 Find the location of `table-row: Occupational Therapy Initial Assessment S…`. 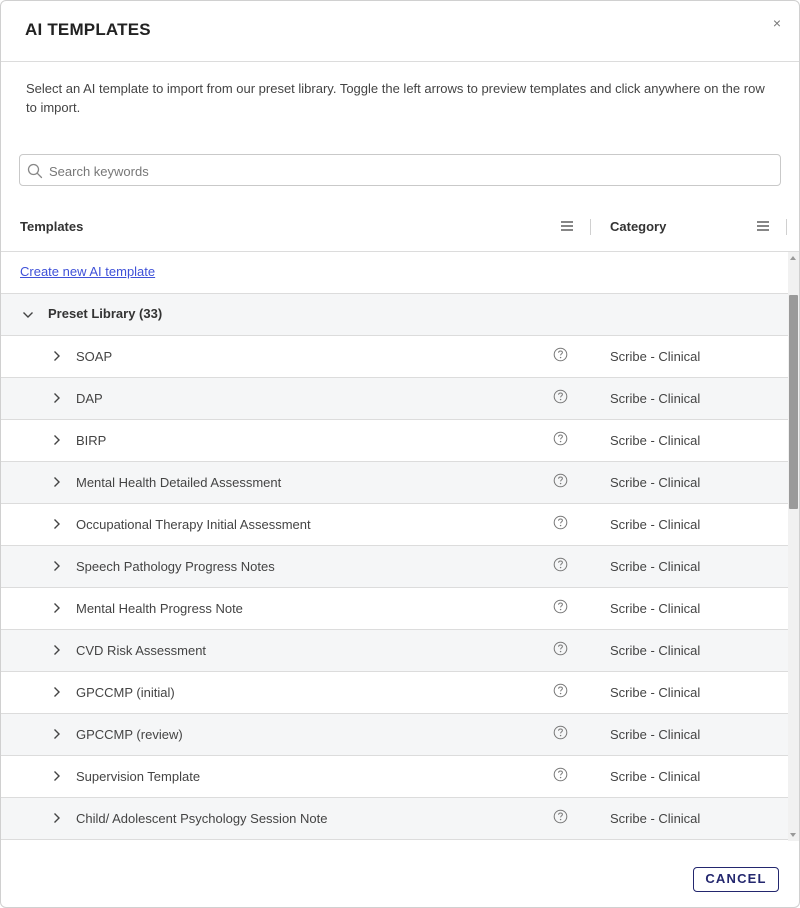

table-row: Occupational Therapy Initial Assessment S… is located at coordinates (394, 525).